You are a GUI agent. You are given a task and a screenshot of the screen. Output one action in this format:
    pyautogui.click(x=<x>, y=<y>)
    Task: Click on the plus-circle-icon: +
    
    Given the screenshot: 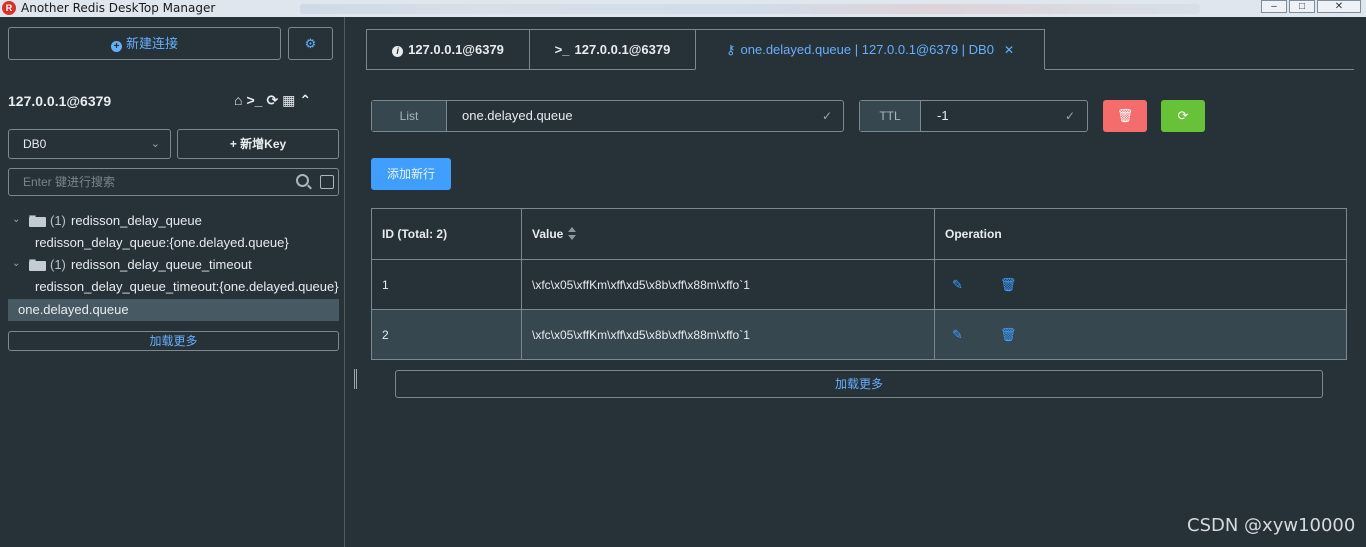 What is the action you would take?
    pyautogui.click(x=116, y=46)
    